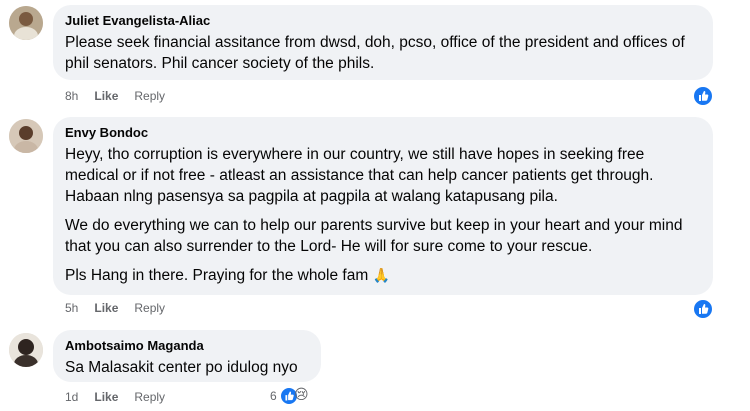 Image resolution: width=750 pixels, height=411 pixels. What do you see at coordinates (181, 367) in the screenshot?
I see `comment-text: Sa Malasakit center po idulog nyo` at bounding box center [181, 367].